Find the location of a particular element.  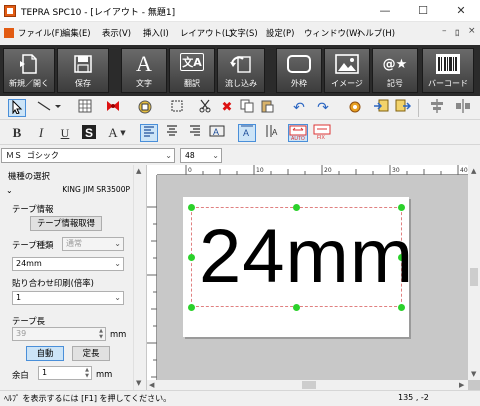

auto-fit-icon: AUTO is located at coordinates (298, 133).